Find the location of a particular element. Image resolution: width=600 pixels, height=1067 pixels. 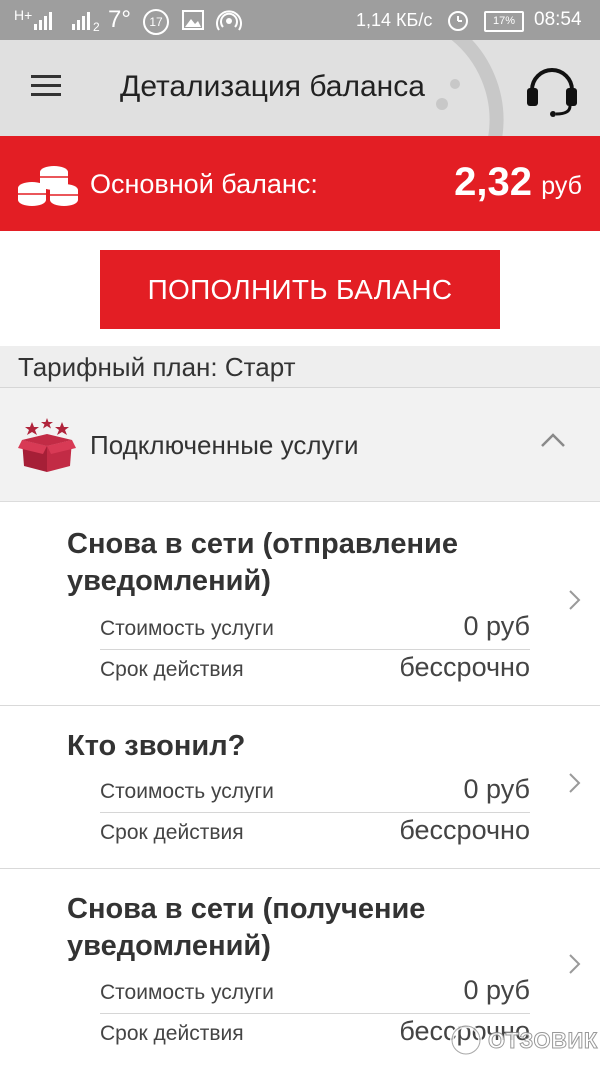

watermark-text: ОТЗОВИК is located at coordinates (543, 1041).